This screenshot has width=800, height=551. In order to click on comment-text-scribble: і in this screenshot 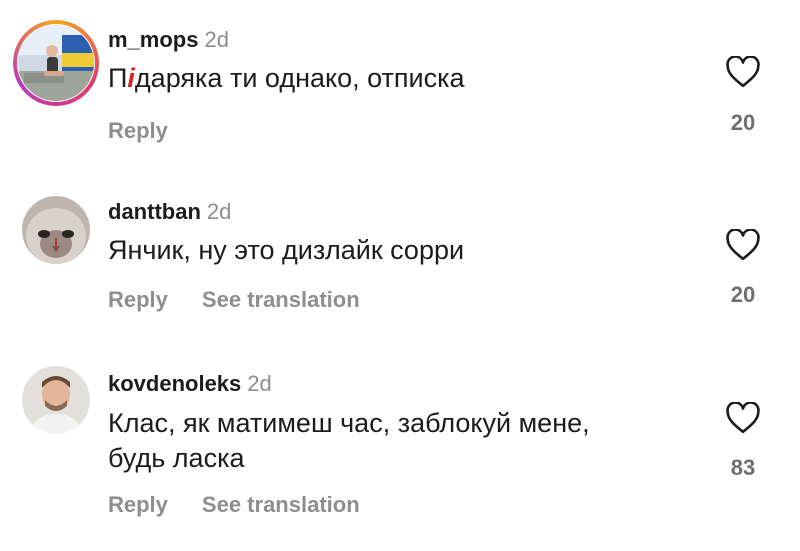, I will do `click(131, 78)`.